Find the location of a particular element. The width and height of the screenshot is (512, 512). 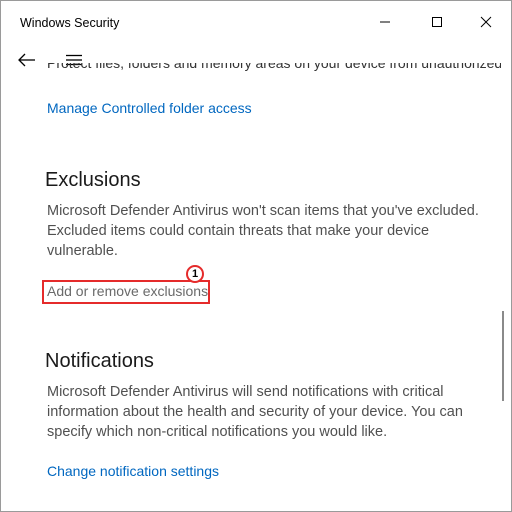

add-or-remove-exclusions-link: Add or remove exclusions is located at coordinates (127, 291).